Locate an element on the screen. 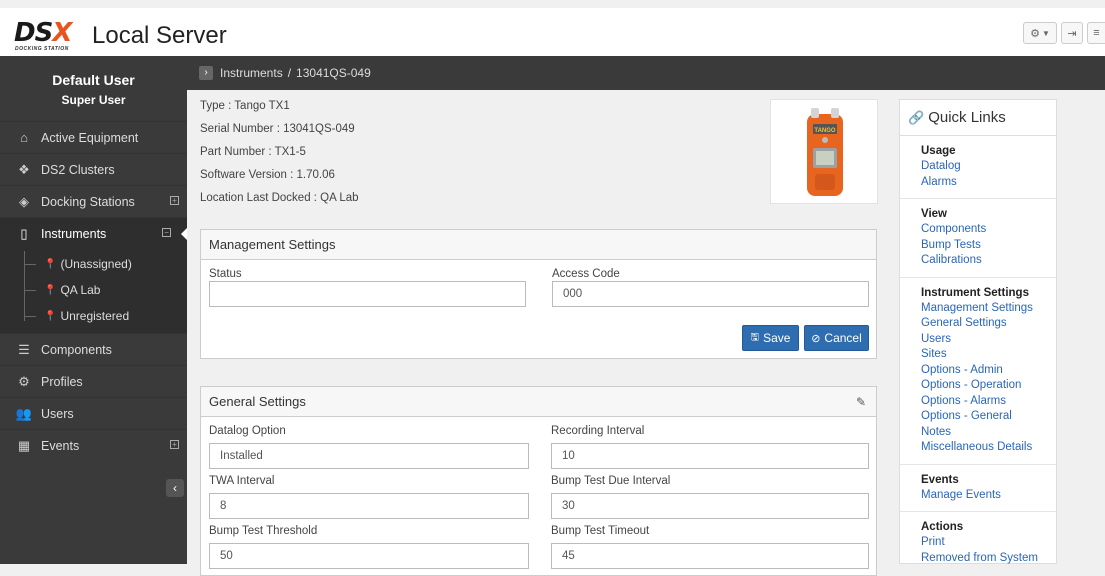  bump-due-interval-field is located at coordinates (710, 506).